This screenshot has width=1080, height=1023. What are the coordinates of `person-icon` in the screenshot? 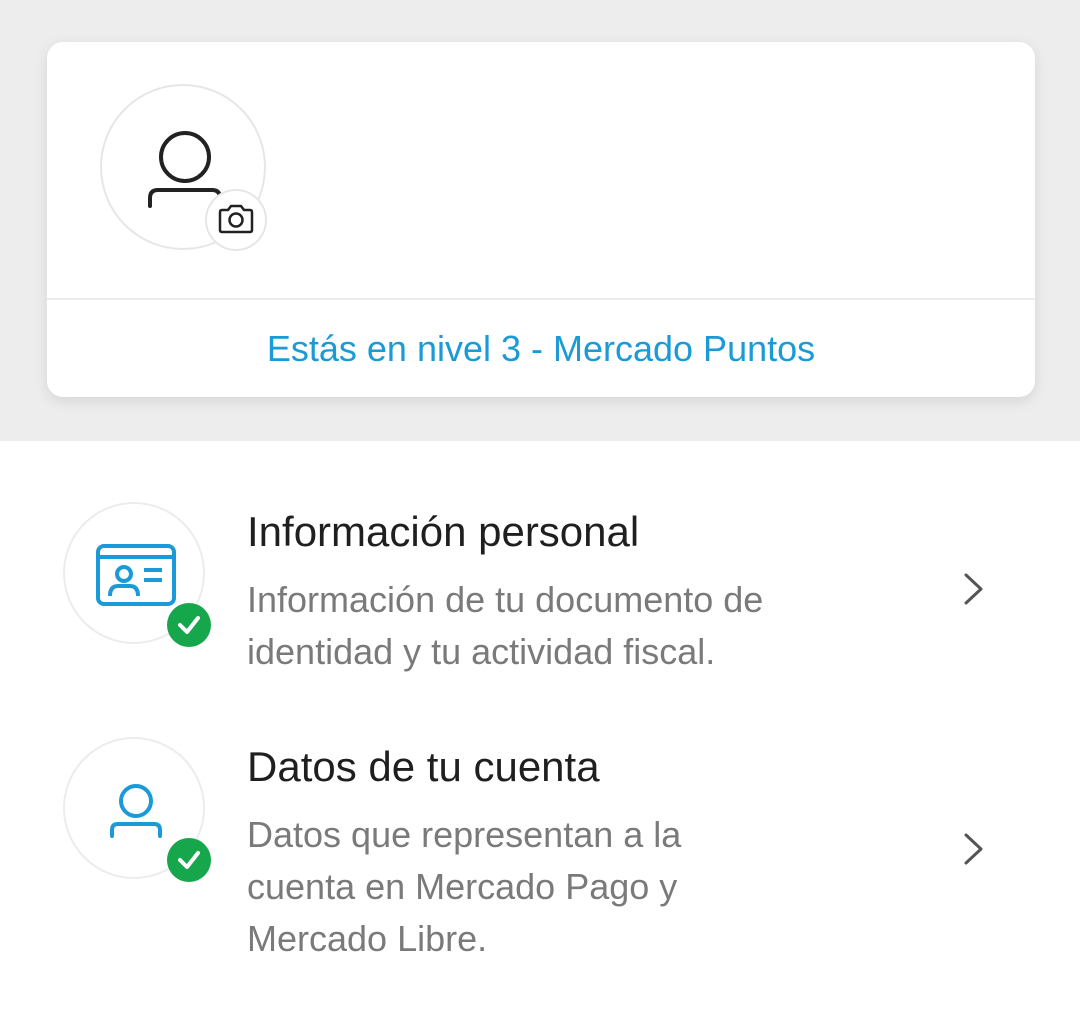 It's located at (185, 169).